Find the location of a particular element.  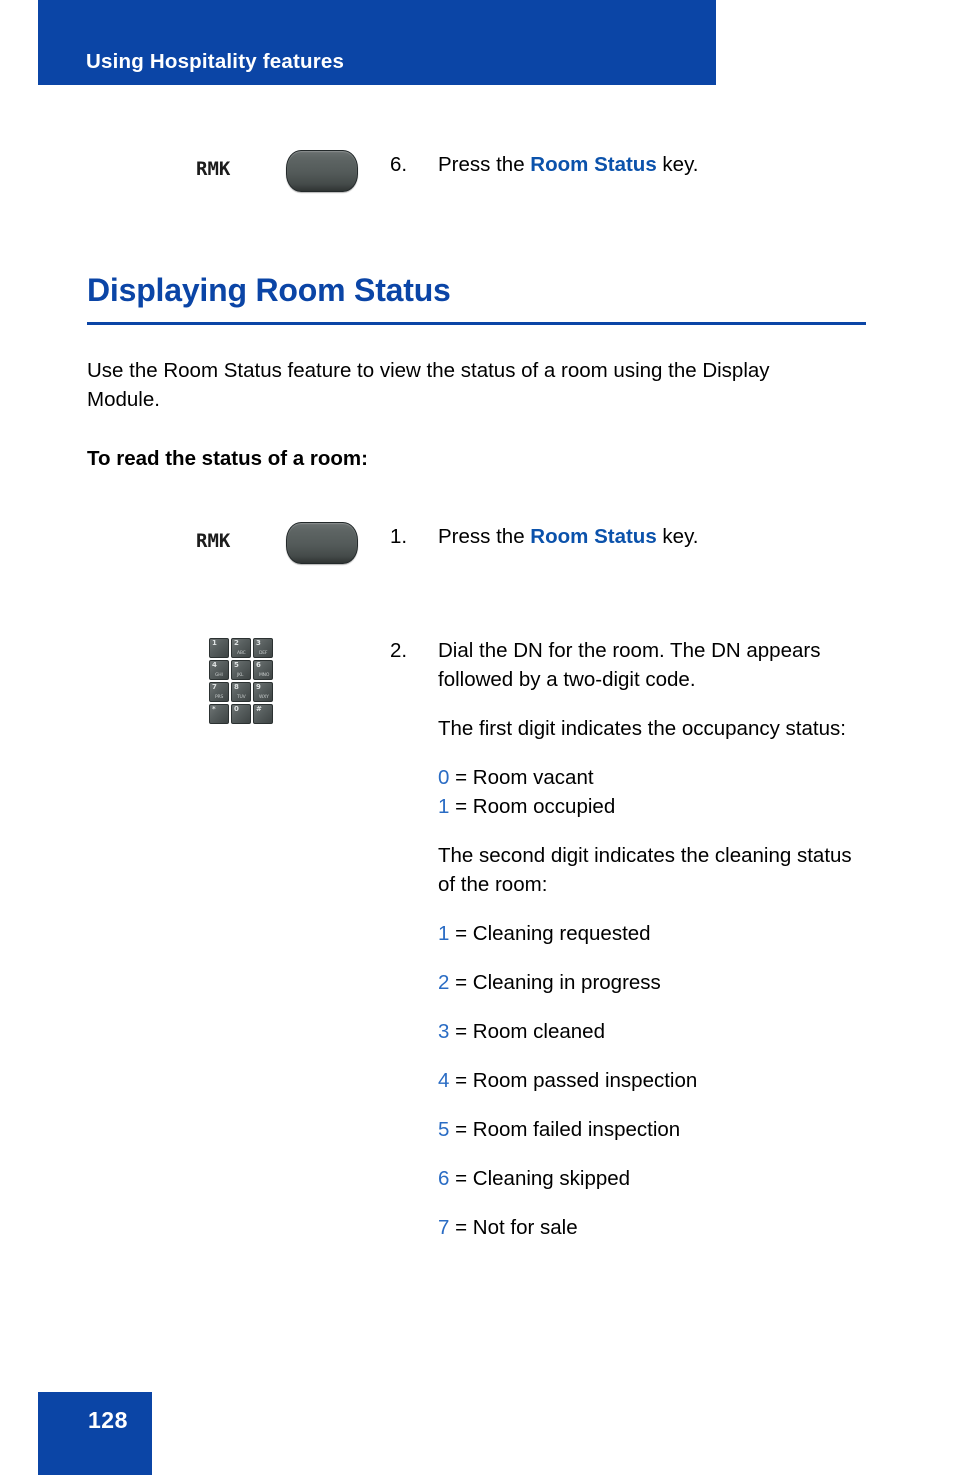

occupancy-code-row: 1 = Room occupied is located at coordinates (654, 806).